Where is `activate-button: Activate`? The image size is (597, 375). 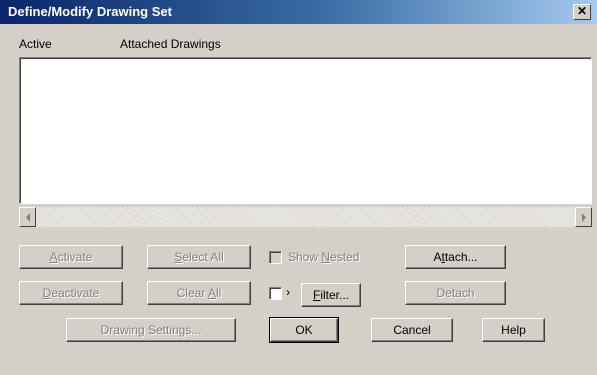 activate-button: Activate is located at coordinates (71, 257).